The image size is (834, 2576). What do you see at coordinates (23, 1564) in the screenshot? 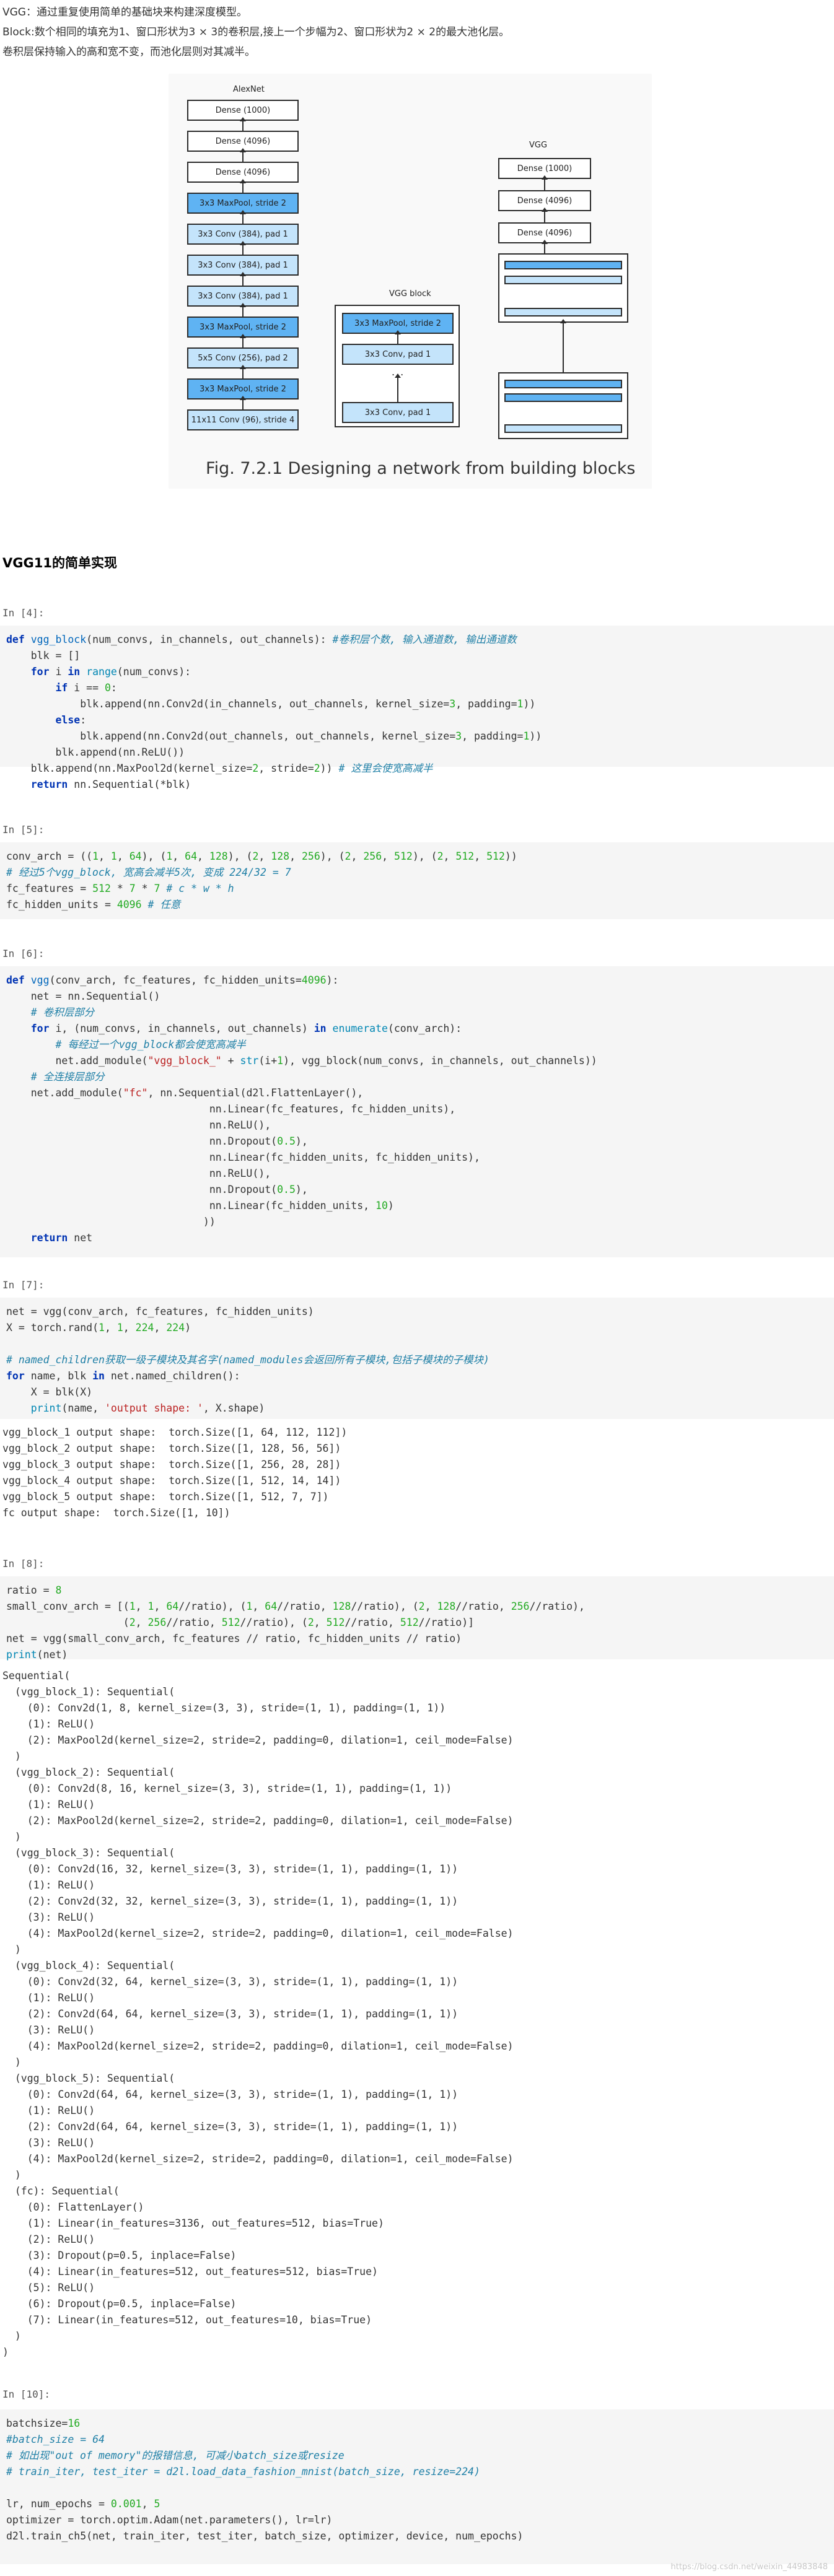
I see `cell-prompt: In [8]:` at bounding box center [23, 1564].